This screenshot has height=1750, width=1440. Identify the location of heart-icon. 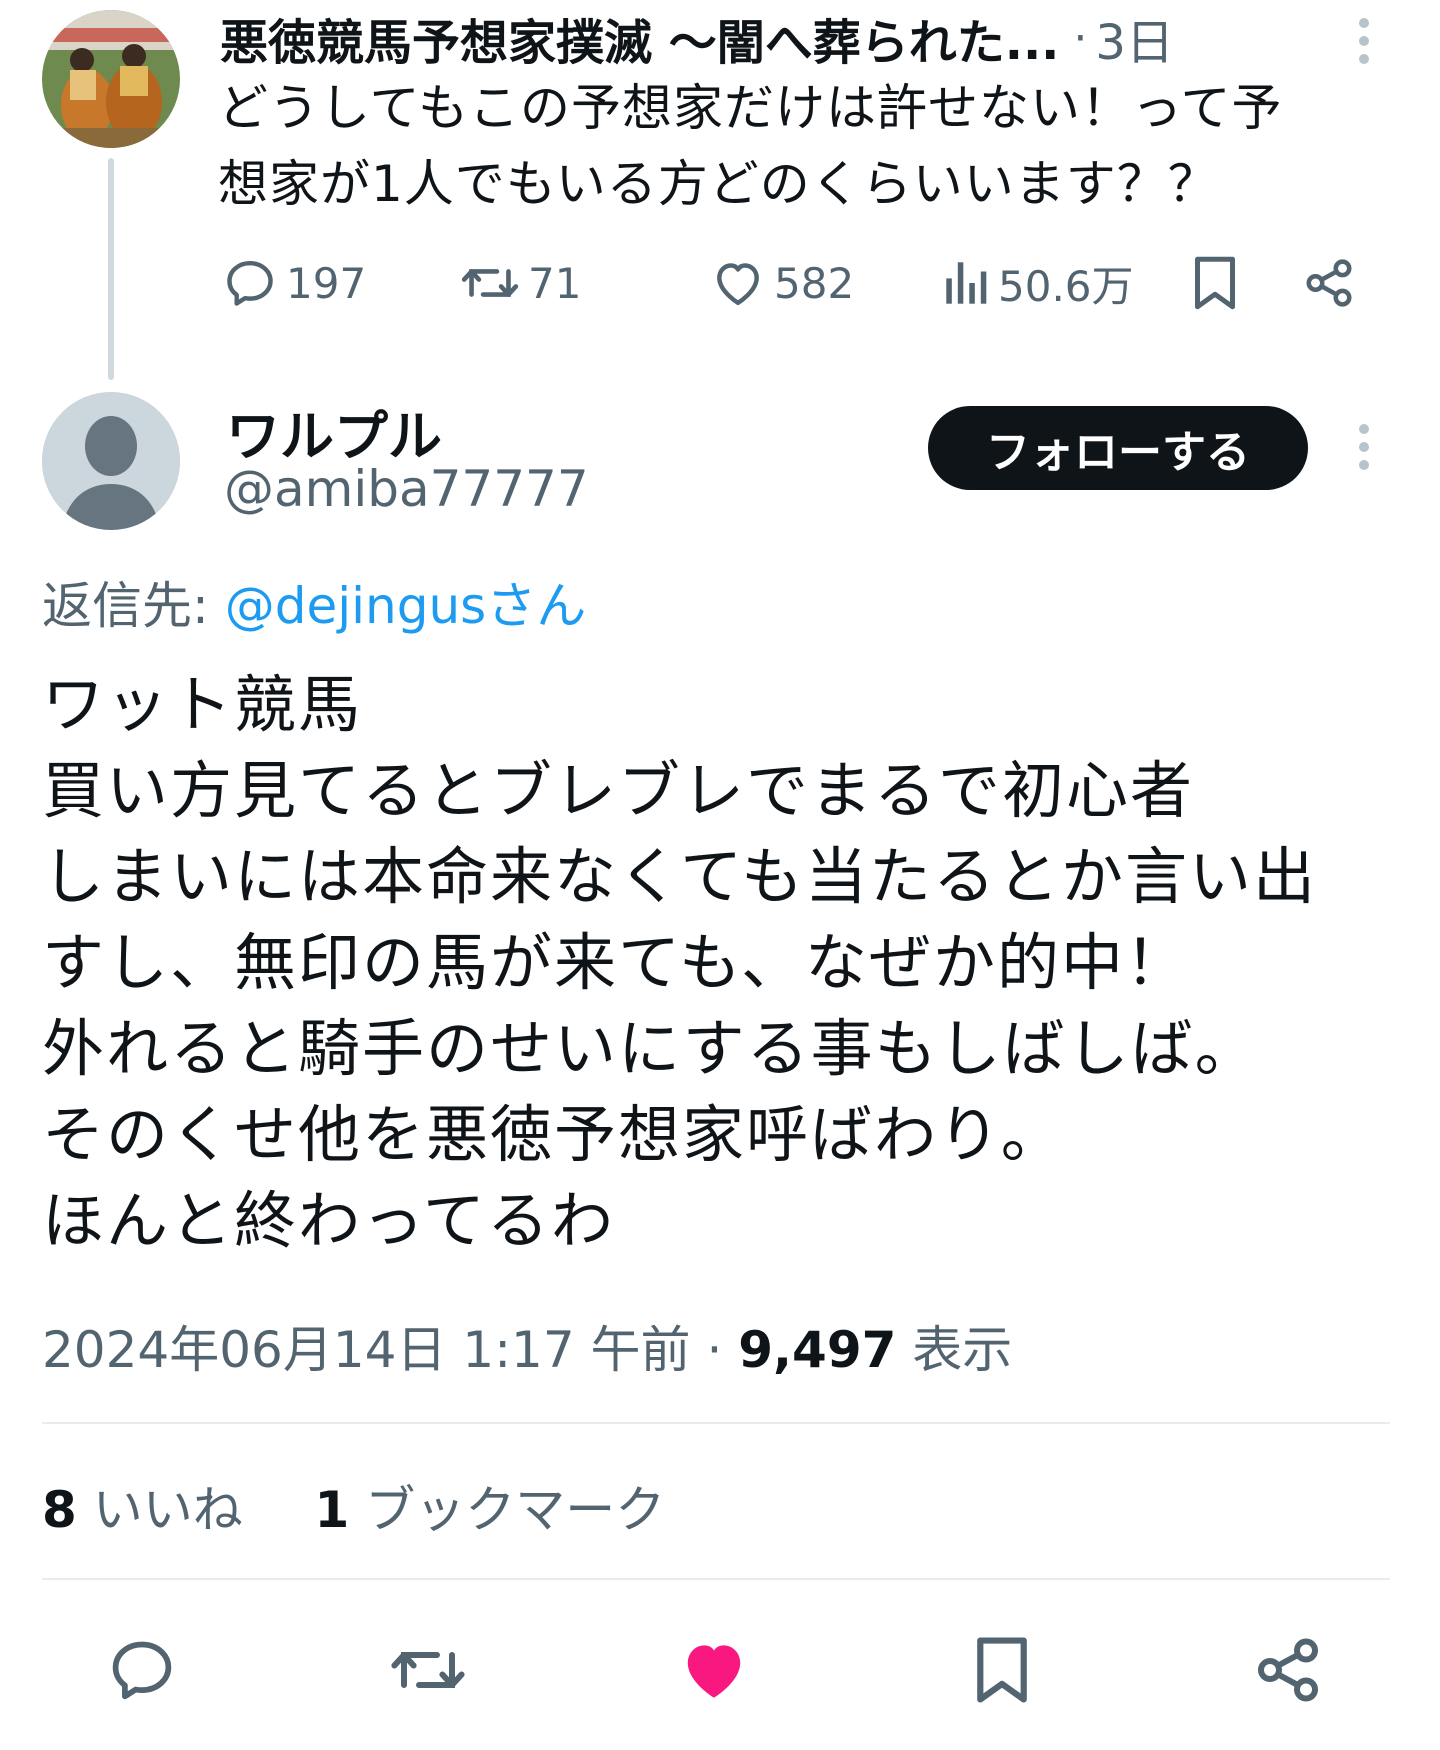
(738, 284).